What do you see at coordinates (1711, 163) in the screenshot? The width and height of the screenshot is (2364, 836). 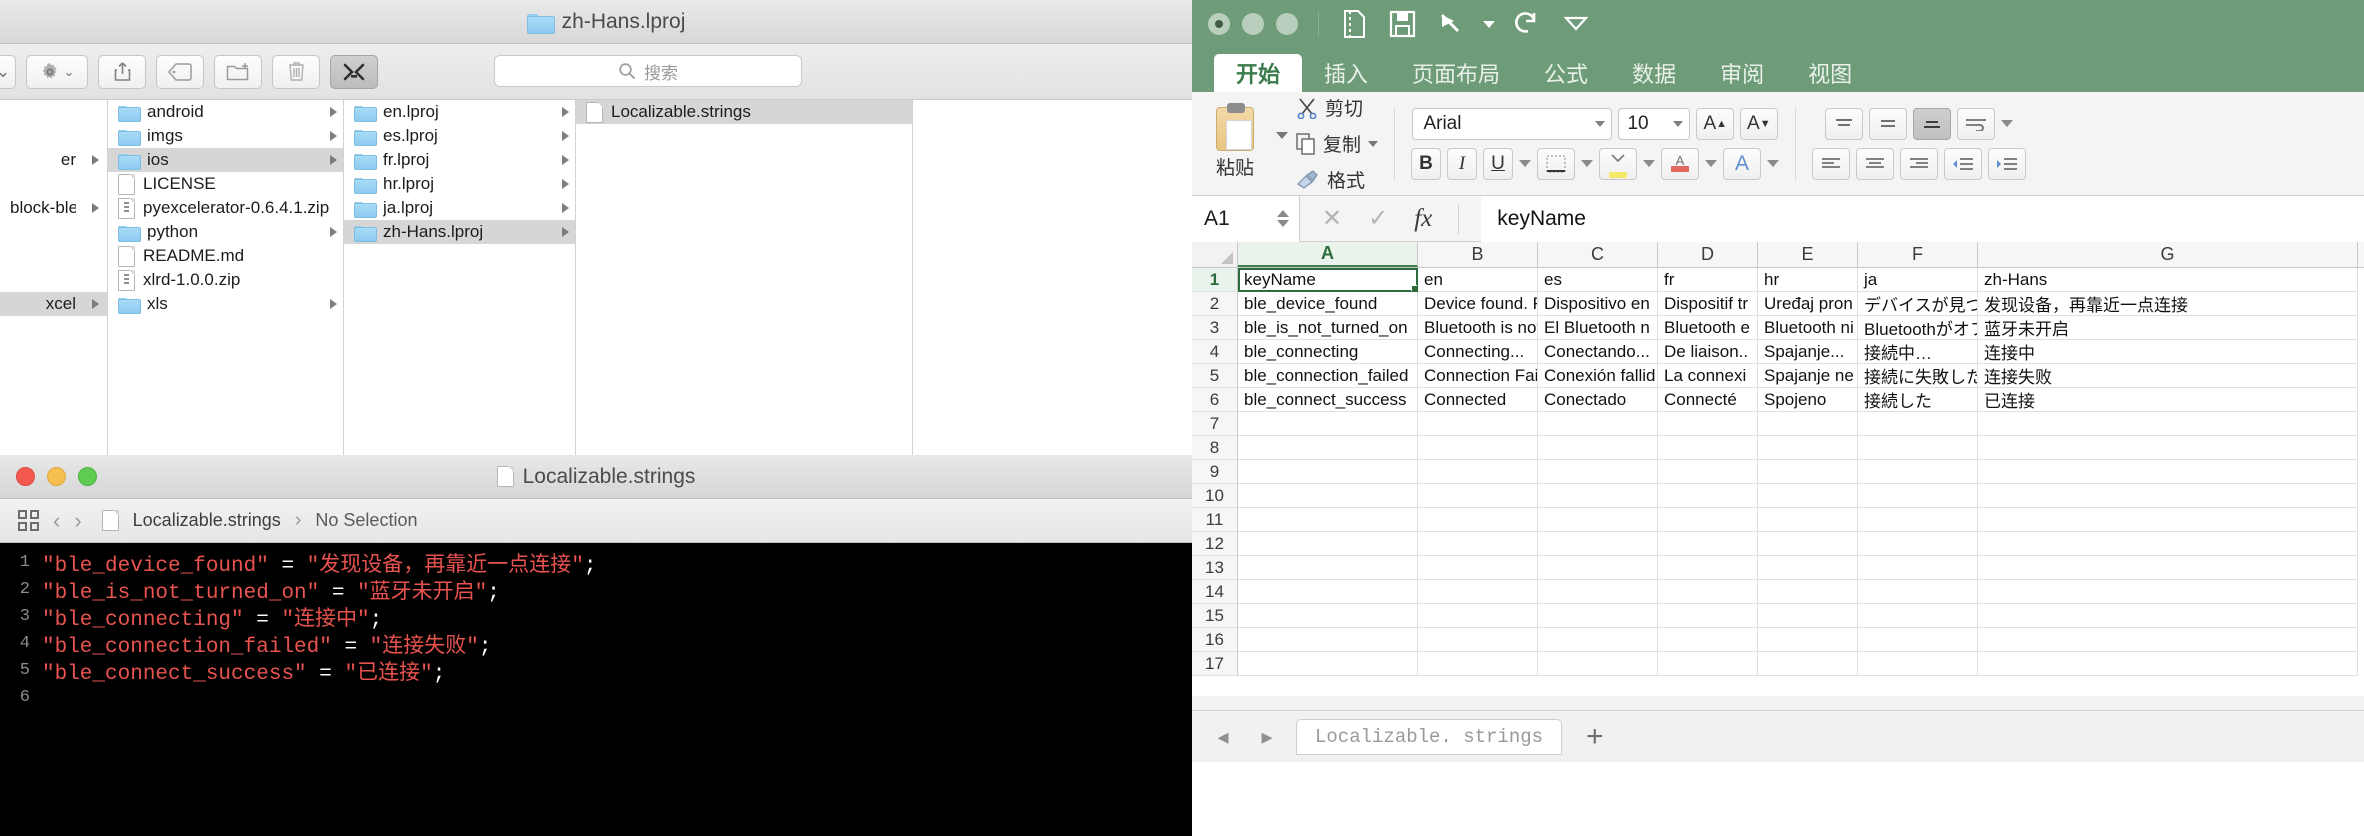 I see `font-color-dropdown-caret-icon` at bounding box center [1711, 163].